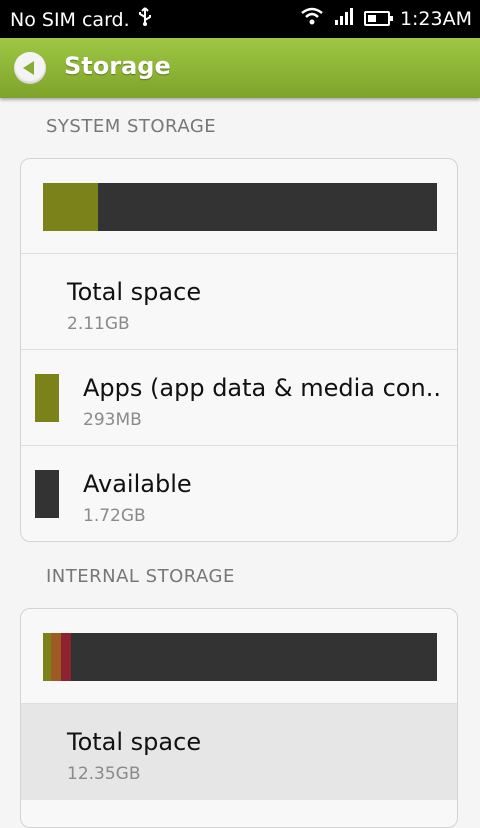 This screenshot has height=828, width=480. Describe the element at coordinates (378, 18) in the screenshot. I see `battery-icon` at that location.